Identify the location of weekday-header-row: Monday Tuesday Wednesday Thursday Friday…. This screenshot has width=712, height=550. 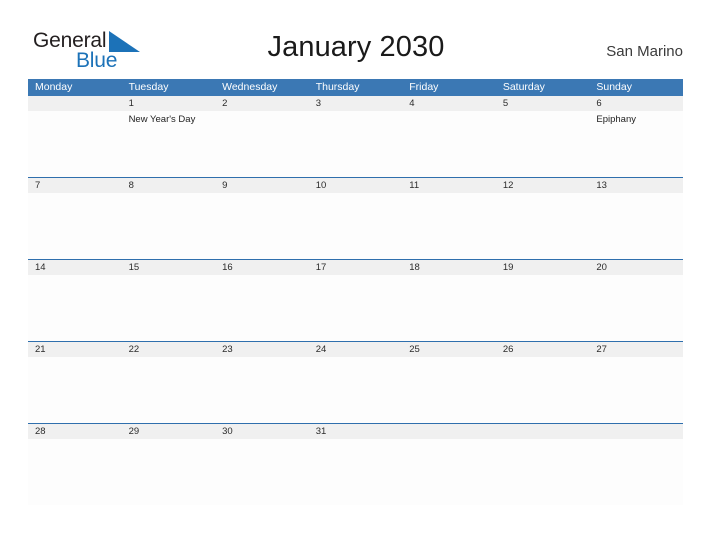
(355, 87).